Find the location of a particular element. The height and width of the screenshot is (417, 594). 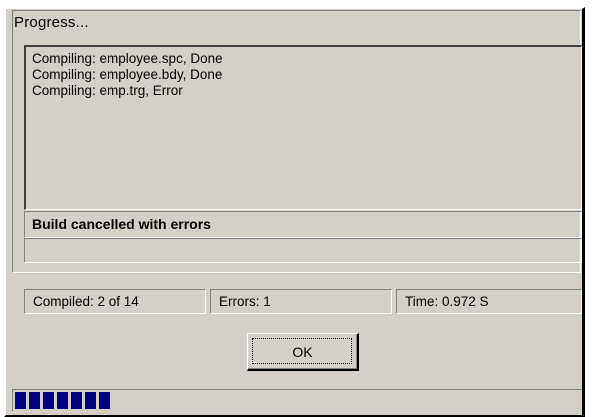

focus-rectangle is located at coordinates (302, 351).